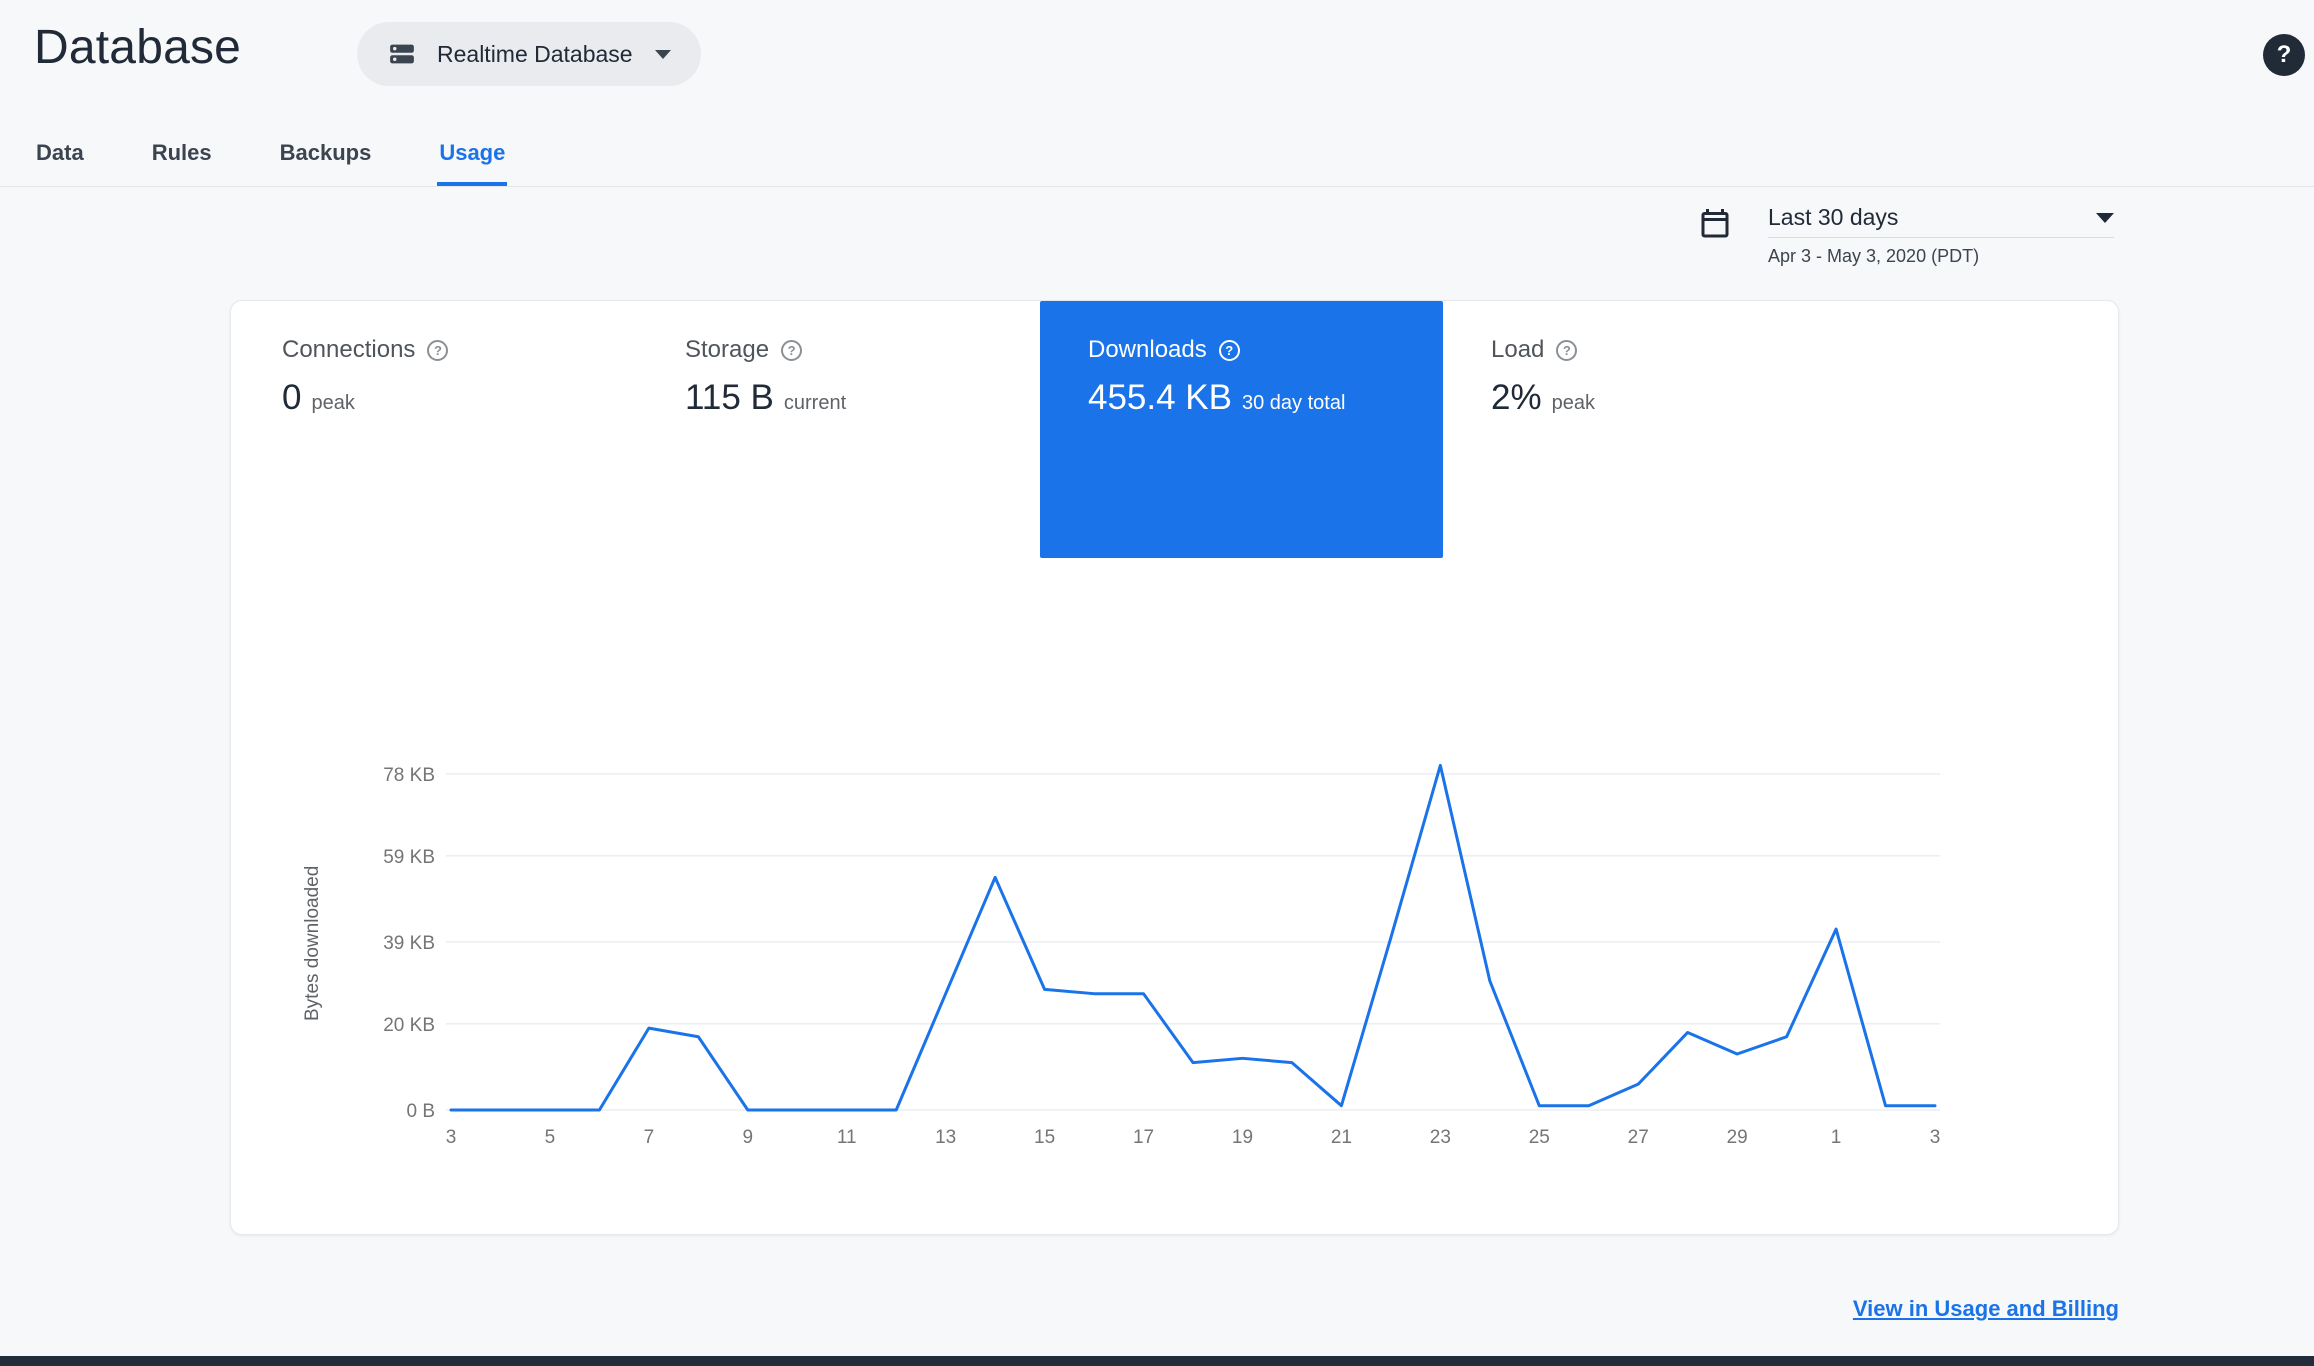  I want to click on x-tick-label: 5, so click(550, 1137).